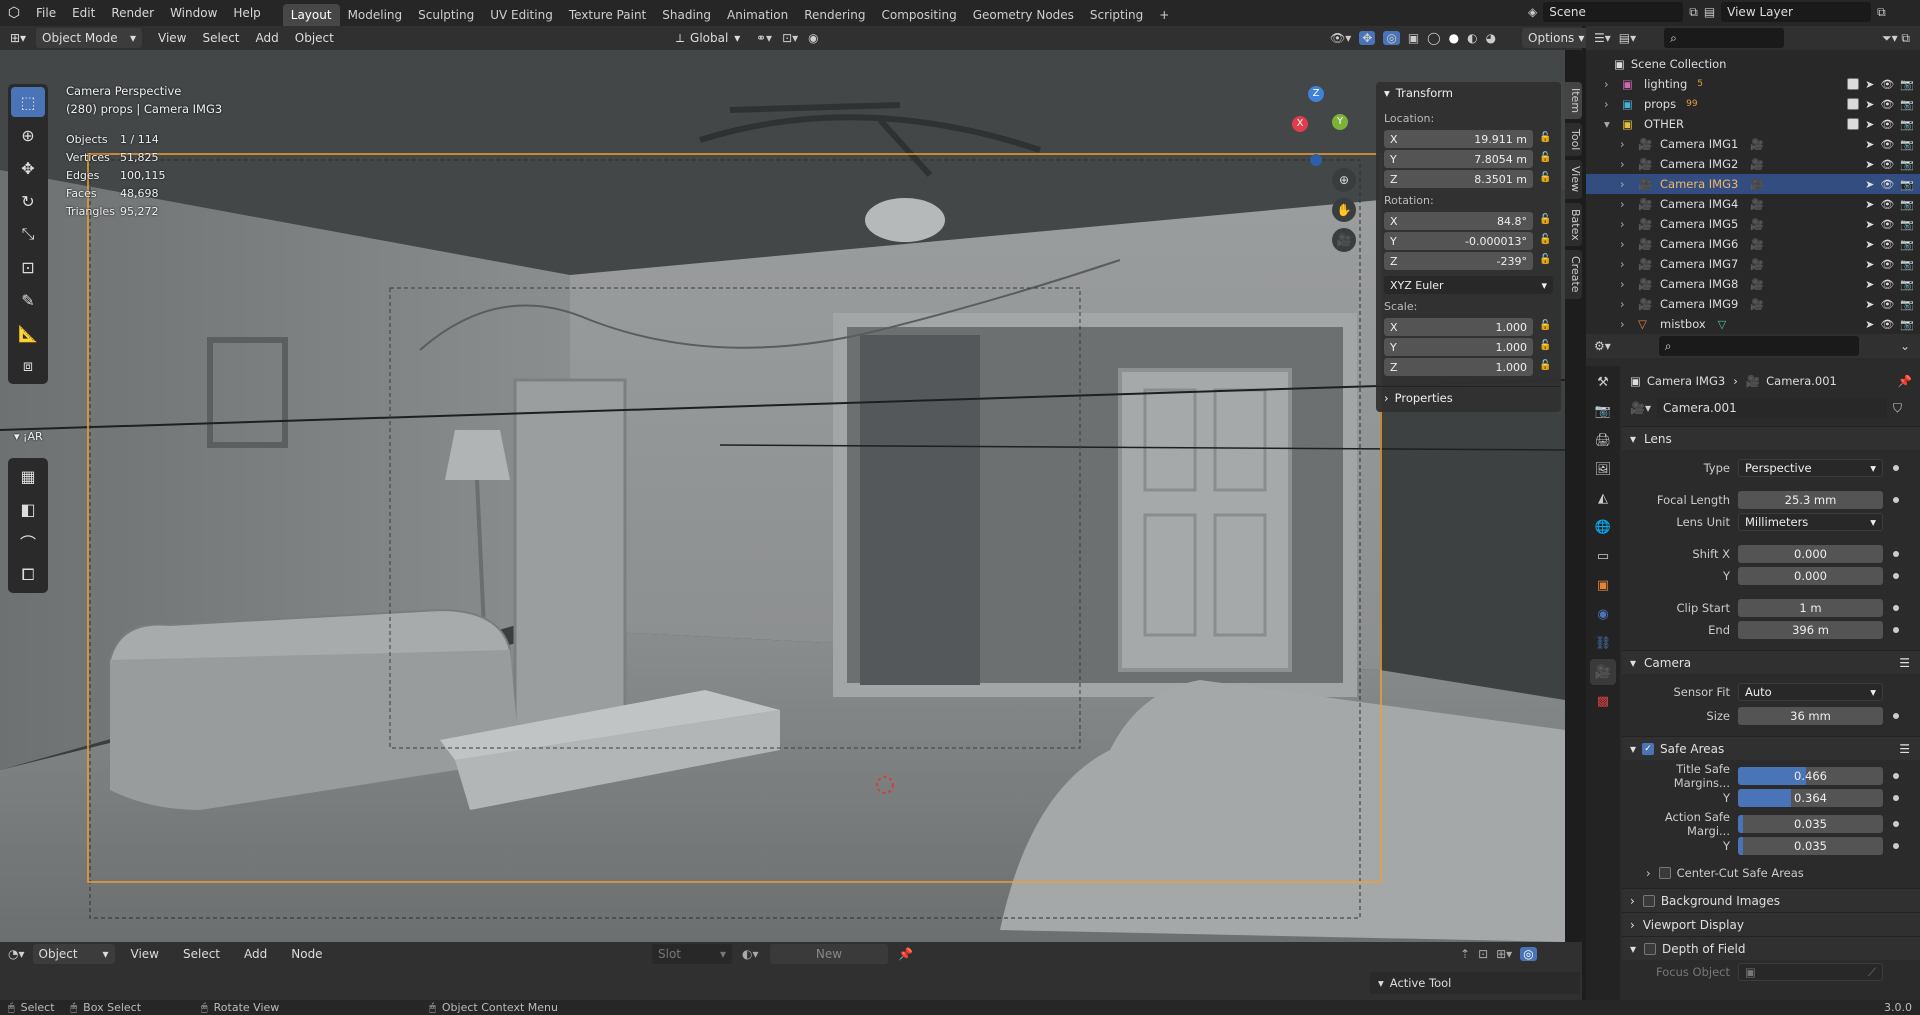 This screenshot has height=1015, width=1920. I want to click on editor-type-icon: ⚙▾, so click(1602, 346).